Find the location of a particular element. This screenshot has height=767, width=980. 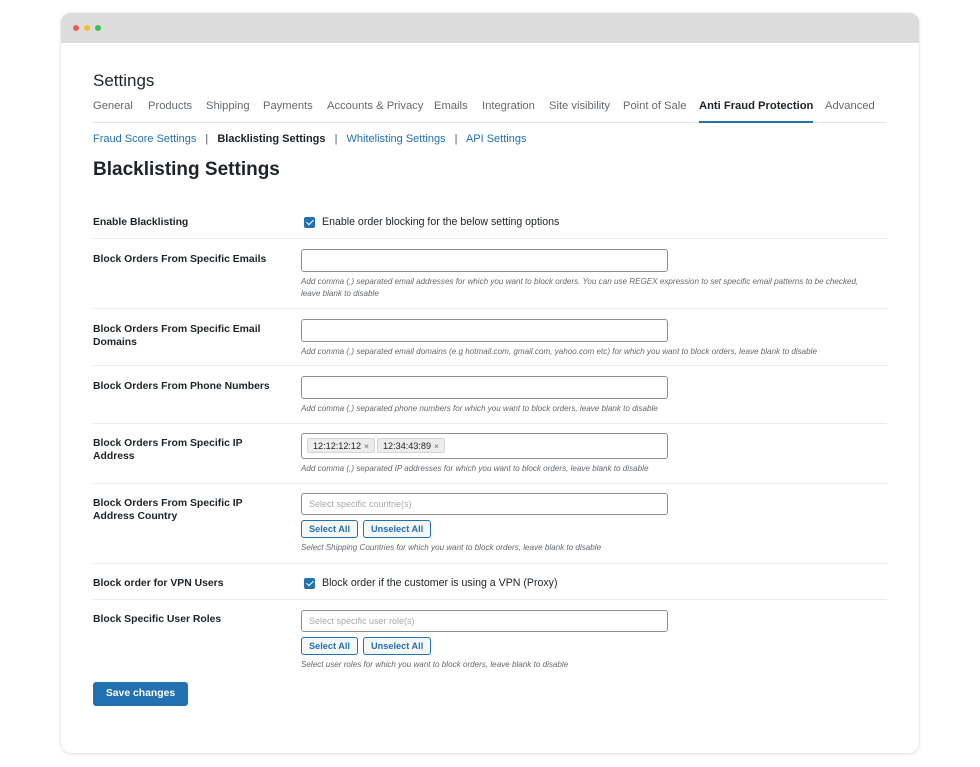

country-select: Select specific countrie(s) is located at coordinates (484, 504).